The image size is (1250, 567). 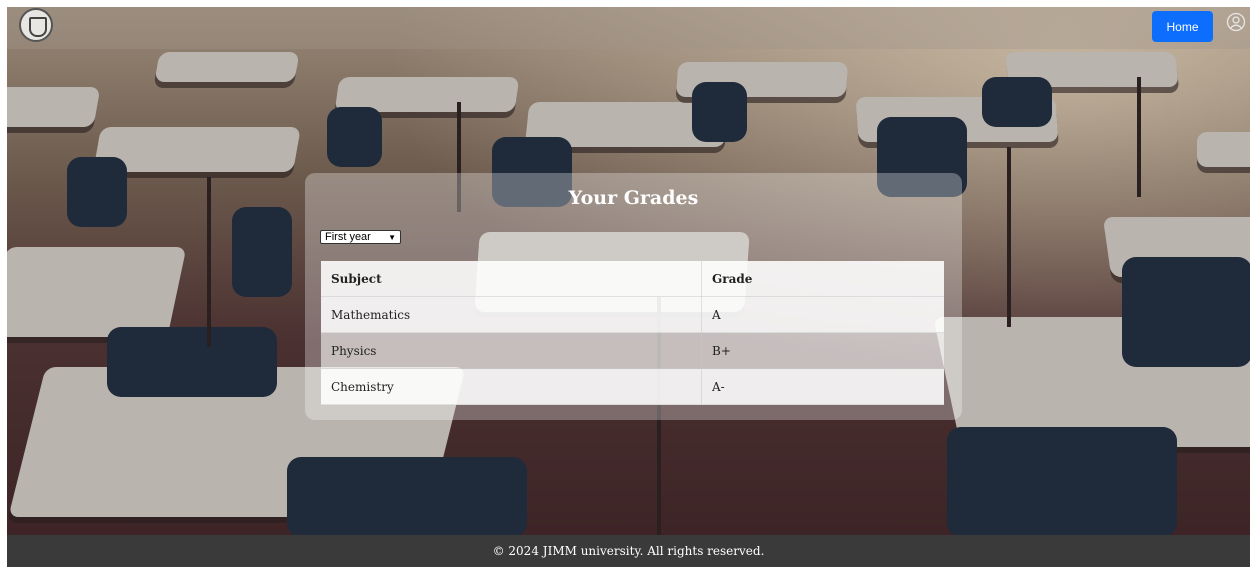 I want to click on table-row: Physics B+, so click(x=632, y=350).